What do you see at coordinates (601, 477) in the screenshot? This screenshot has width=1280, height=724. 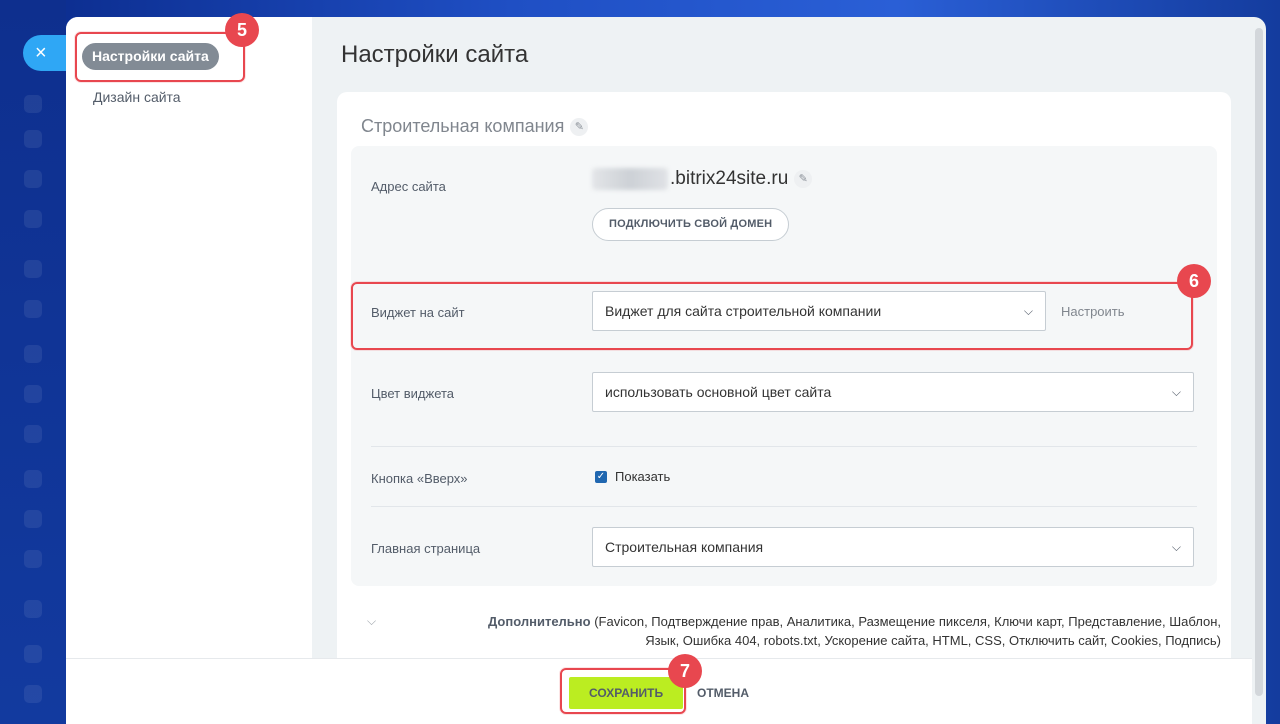 I see `show-up-button-checkbox: ✓` at bounding box center [601, 477].